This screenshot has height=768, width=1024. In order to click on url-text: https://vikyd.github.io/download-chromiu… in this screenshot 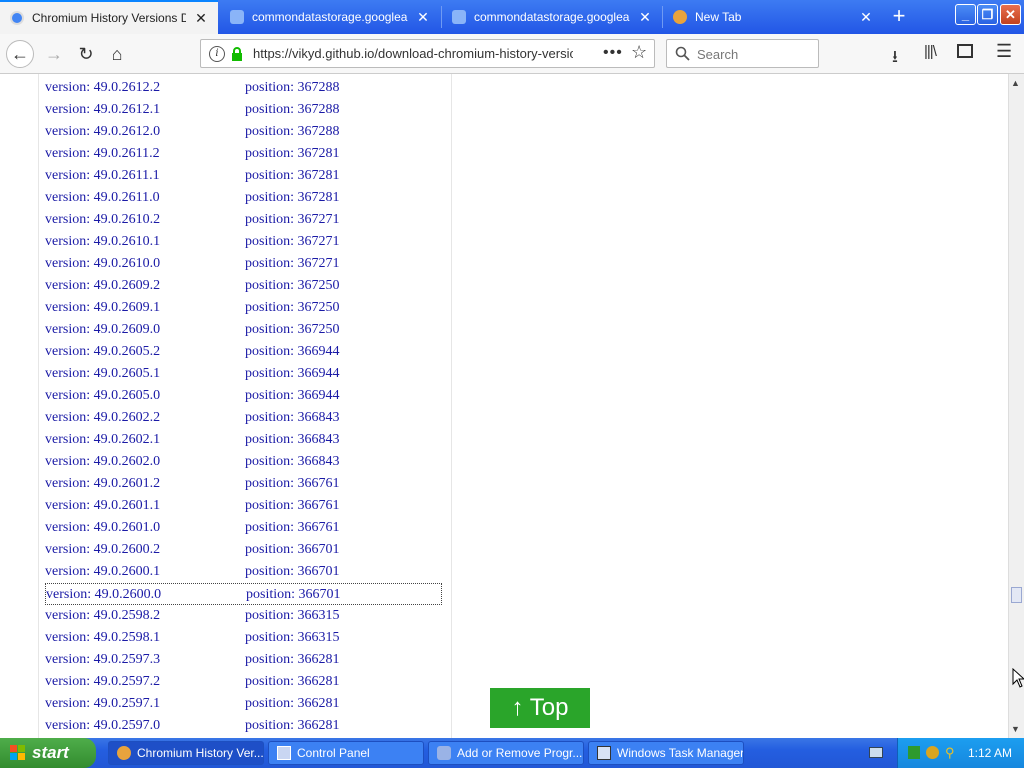, I will do `click(413, 53)`.